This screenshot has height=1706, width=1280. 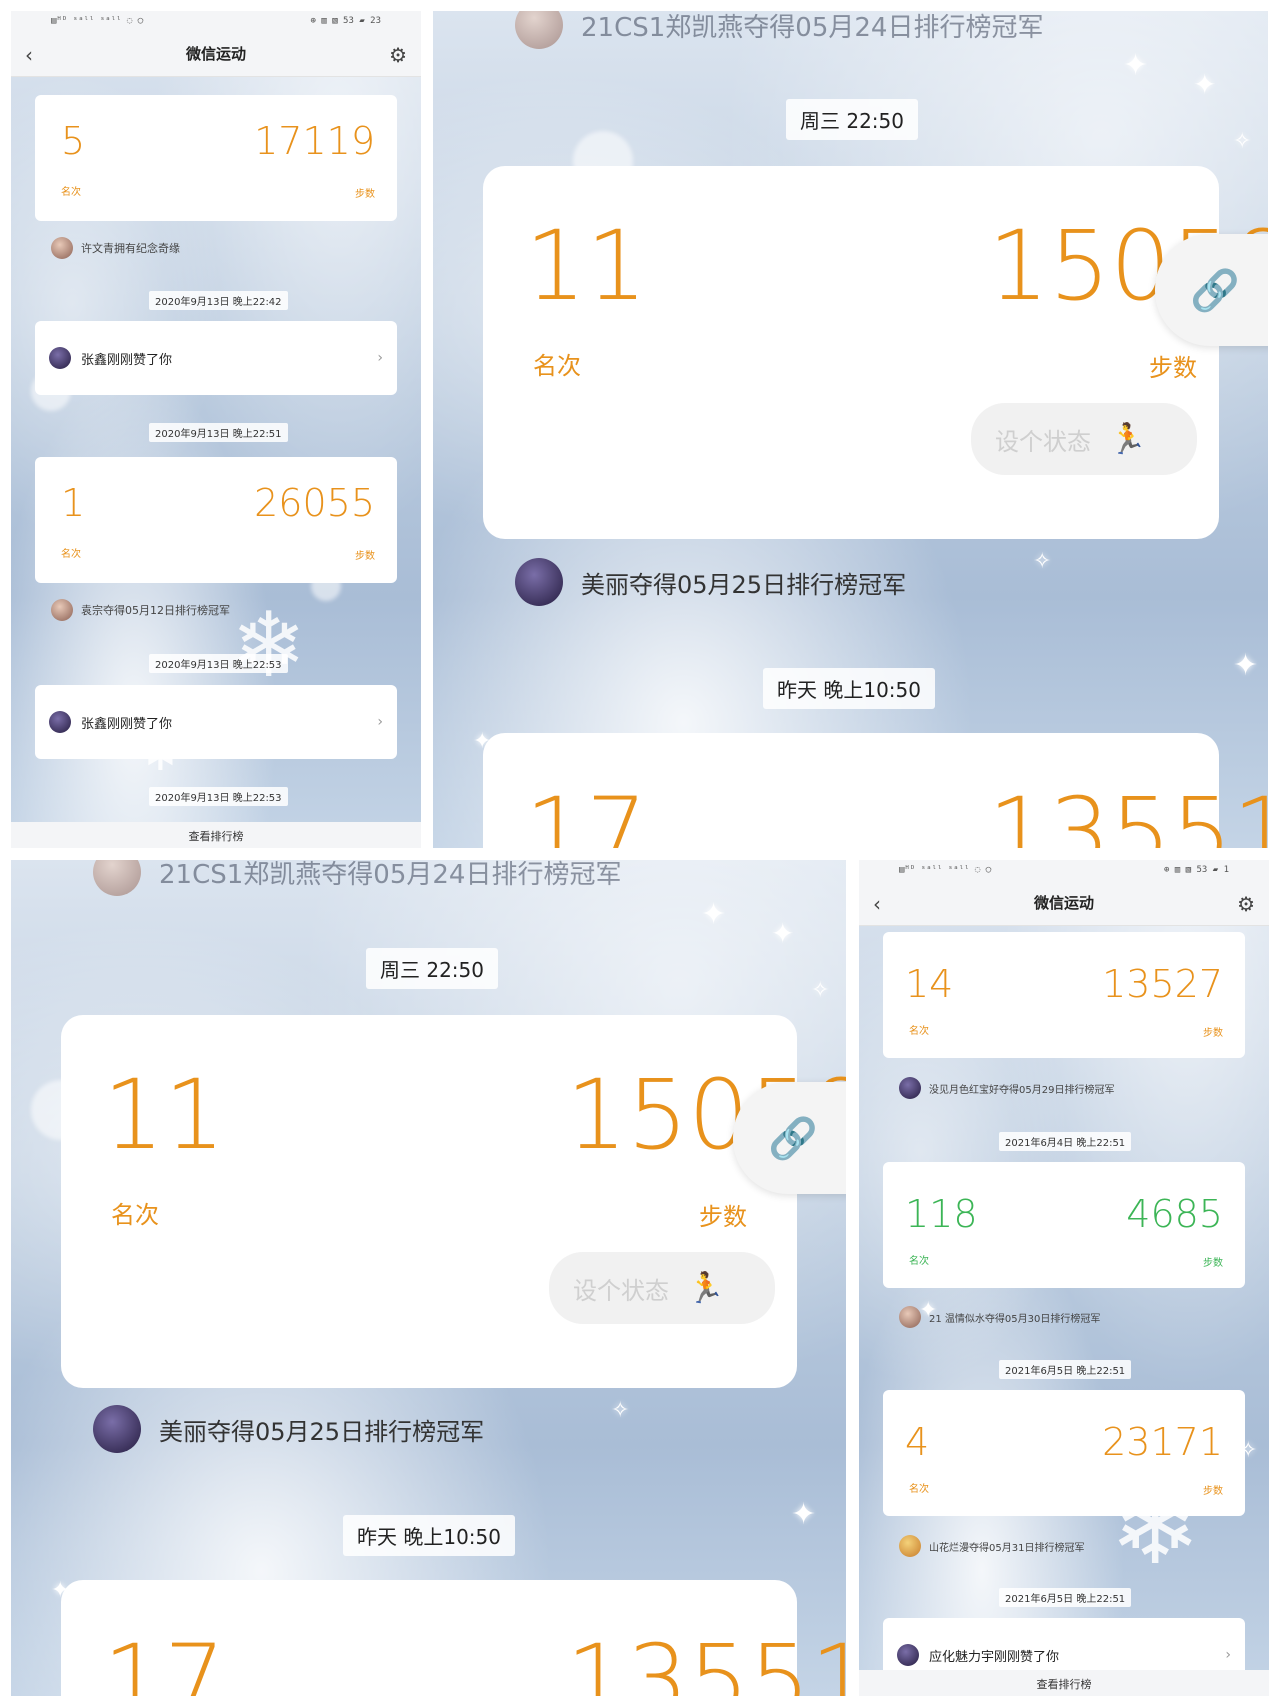 I want to click on rank-card: 4 23171 名次 步数, so click(x=1064, y=1453).